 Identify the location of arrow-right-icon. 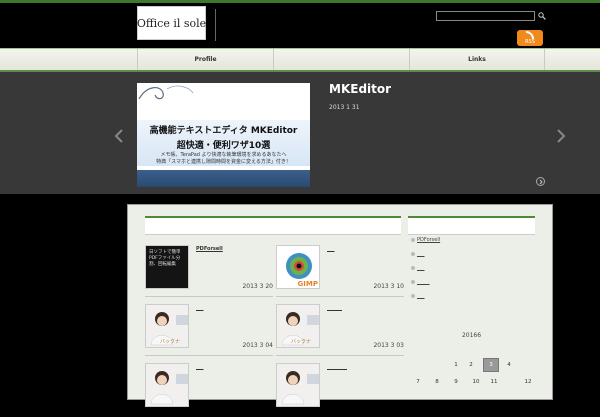
(541, 181).